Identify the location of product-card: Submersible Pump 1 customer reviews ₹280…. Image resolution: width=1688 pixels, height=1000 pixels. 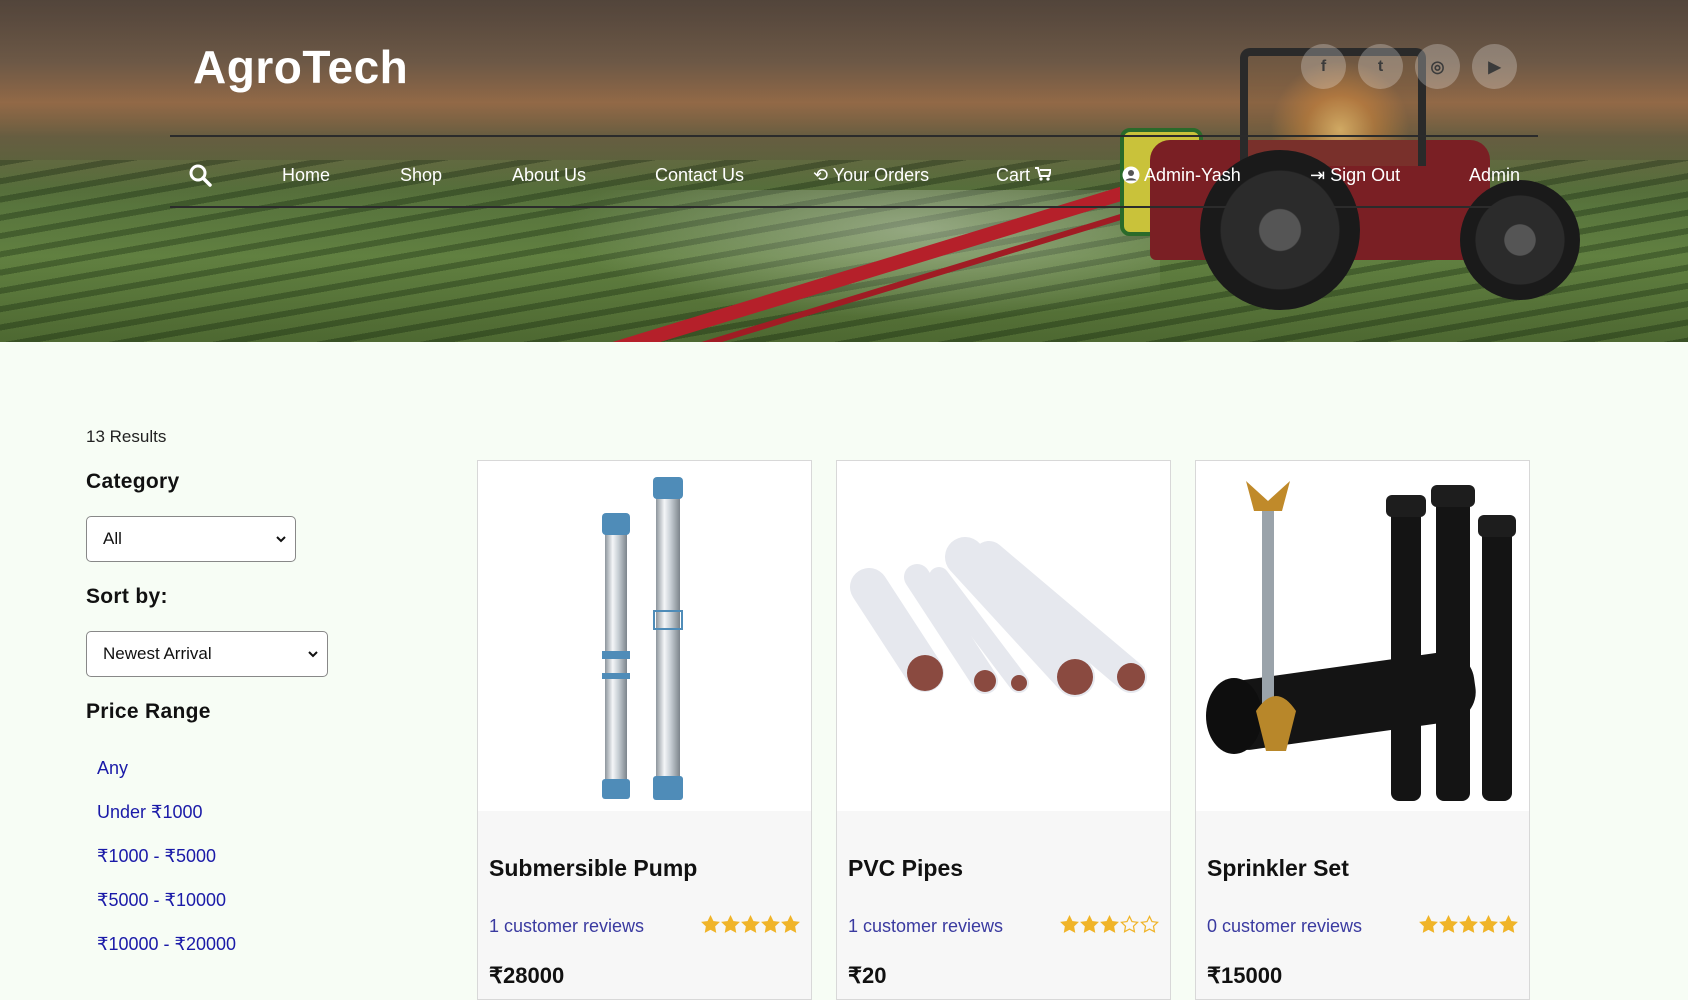
(644, 730).